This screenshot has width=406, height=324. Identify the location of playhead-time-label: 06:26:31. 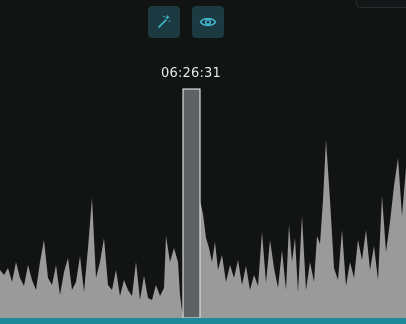
(191, 73).